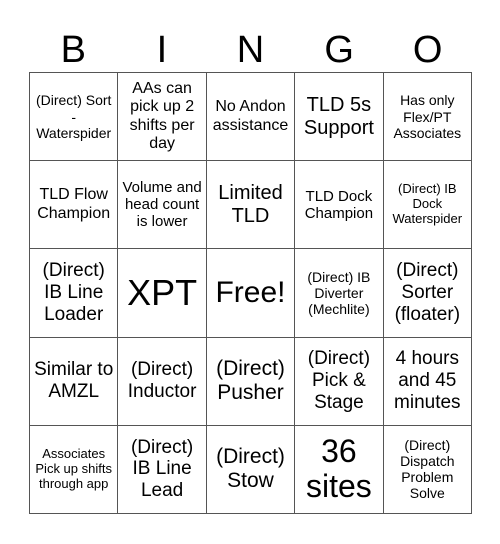 Image resolution: width=500 pixels, height=544 pixels. I want to click on bingo-cell: (Direct) Stow, so click(251, 469).